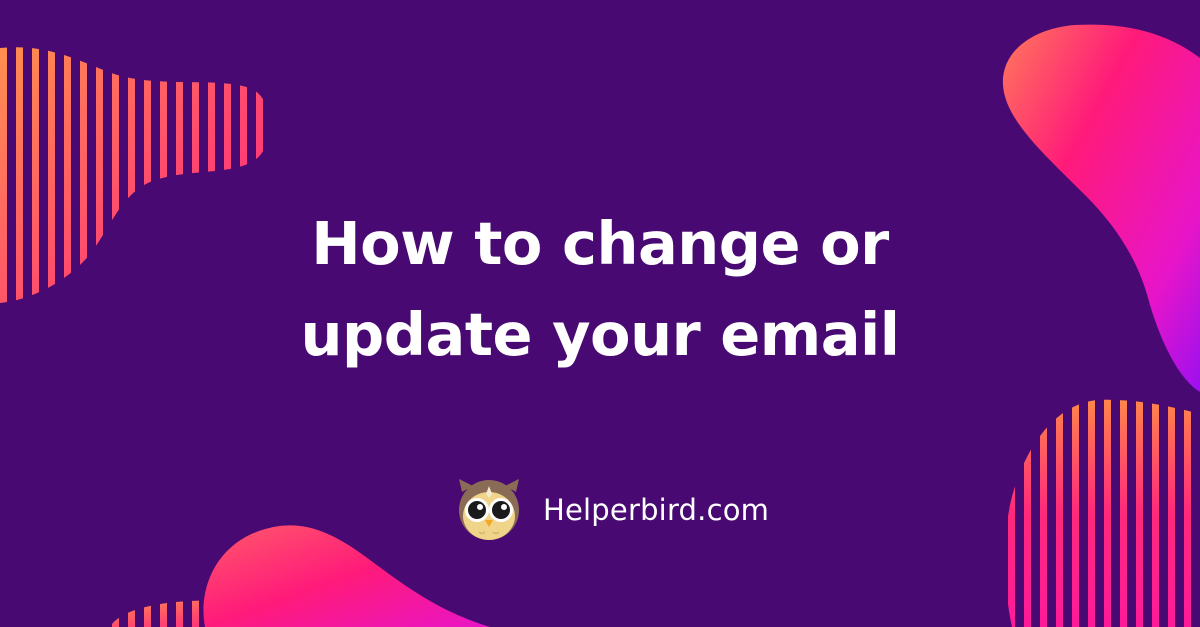  What do you see at coordinates (600, 243) in the screenshot?
I see `title-line-1: How to change or` at bounding box center [600, 243].